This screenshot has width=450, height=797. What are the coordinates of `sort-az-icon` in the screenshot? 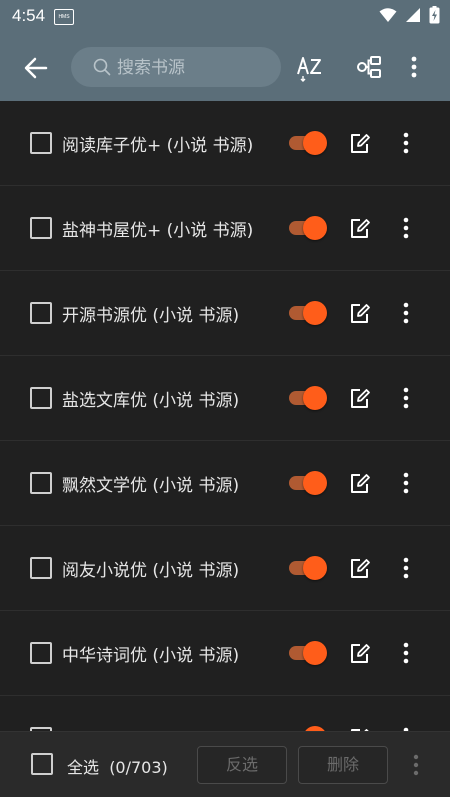 It's located at (309, 69).